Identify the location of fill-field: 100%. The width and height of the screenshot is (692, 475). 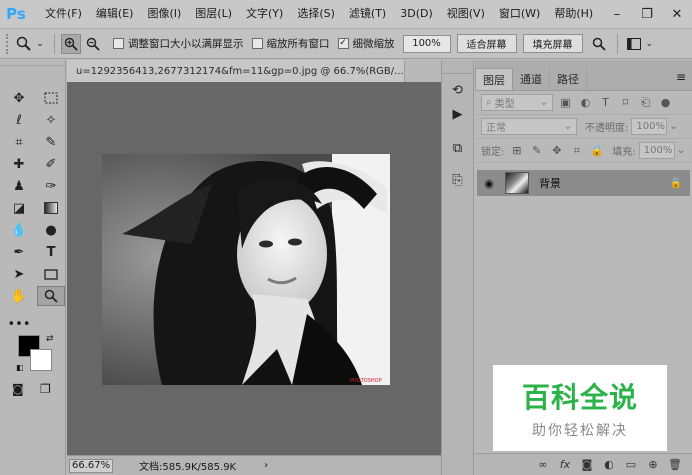
(656, 150).